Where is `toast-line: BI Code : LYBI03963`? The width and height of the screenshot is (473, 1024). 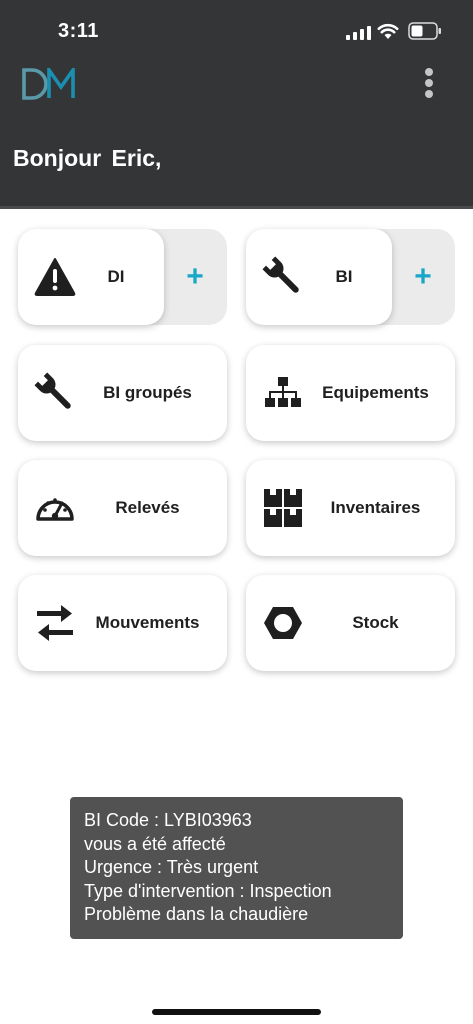 toast-line: BI Code : LYBI03963 is located at coordinates (168, 820).